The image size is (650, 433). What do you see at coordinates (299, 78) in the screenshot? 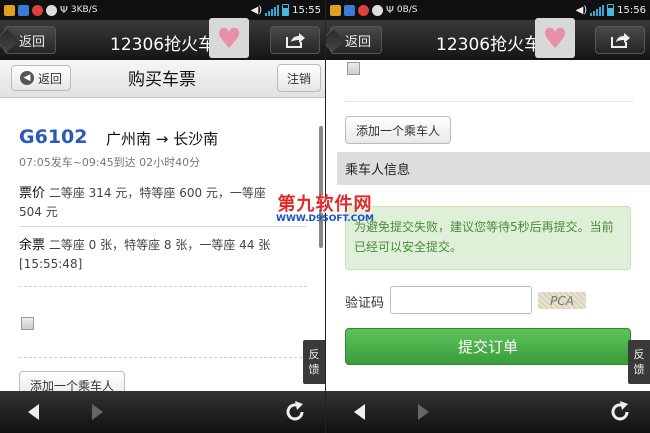
I see `logout-button: 注销` at bounding box center [299, 78].